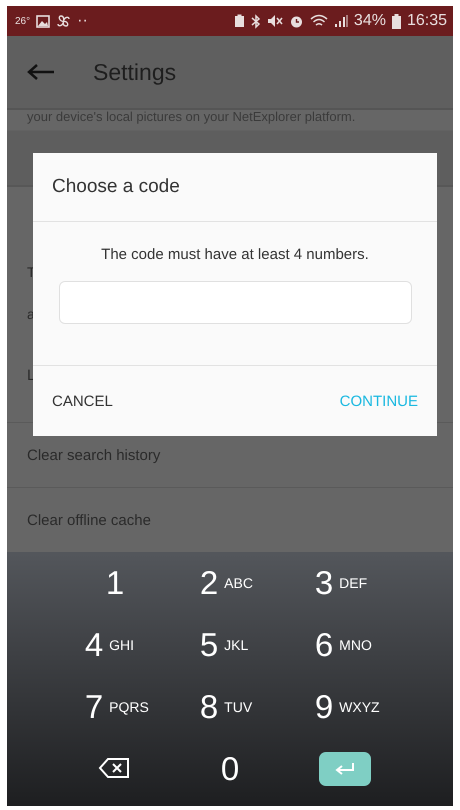  What do you see at coordinates (274, 21) in the screenshot?
I see `mute-icon` at bounding box center [274, 21].